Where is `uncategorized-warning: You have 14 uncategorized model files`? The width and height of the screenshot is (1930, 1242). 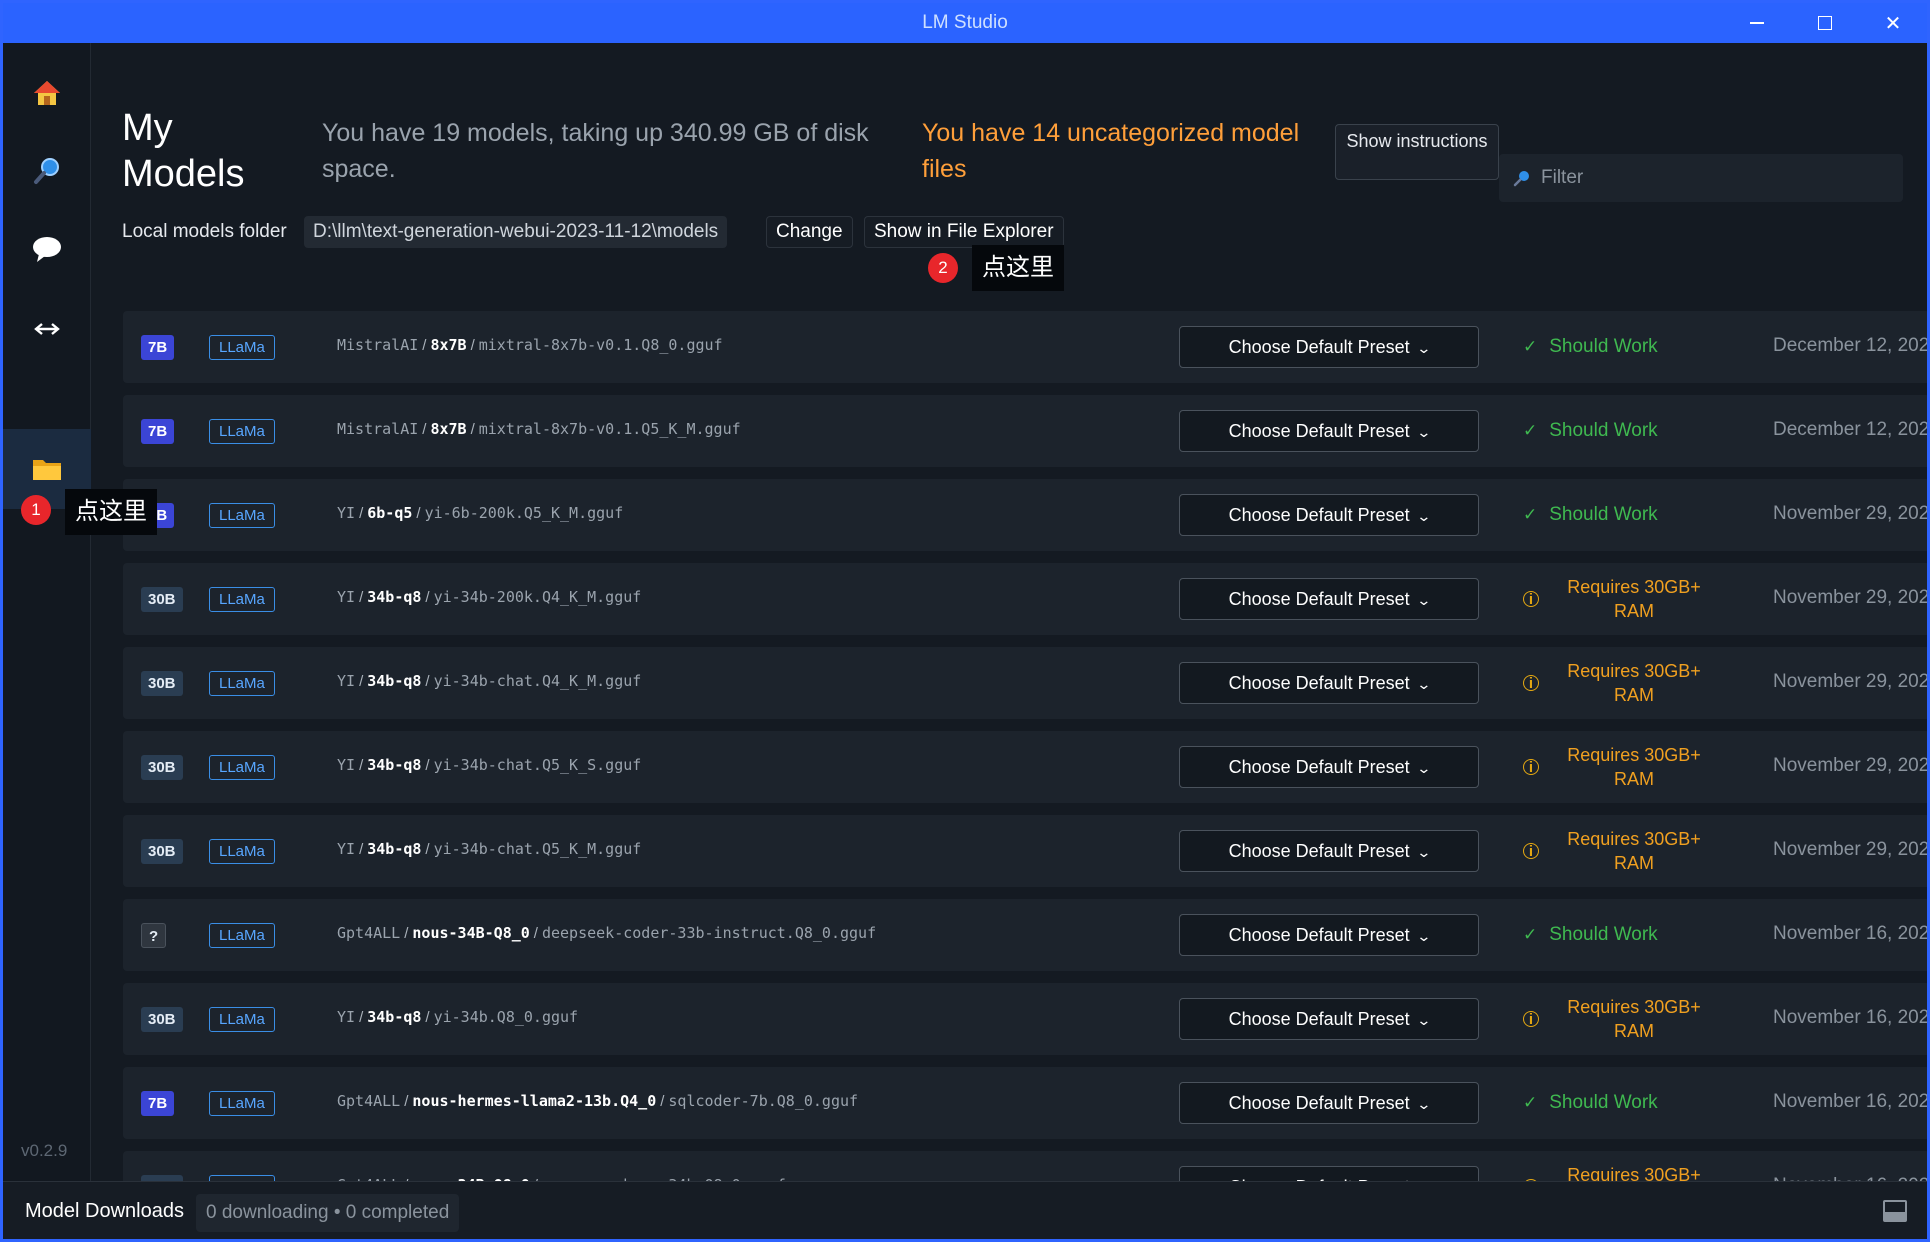 uncategorized-warning: You have 14 uncategorized model files is located at coordinates (1111, 151).